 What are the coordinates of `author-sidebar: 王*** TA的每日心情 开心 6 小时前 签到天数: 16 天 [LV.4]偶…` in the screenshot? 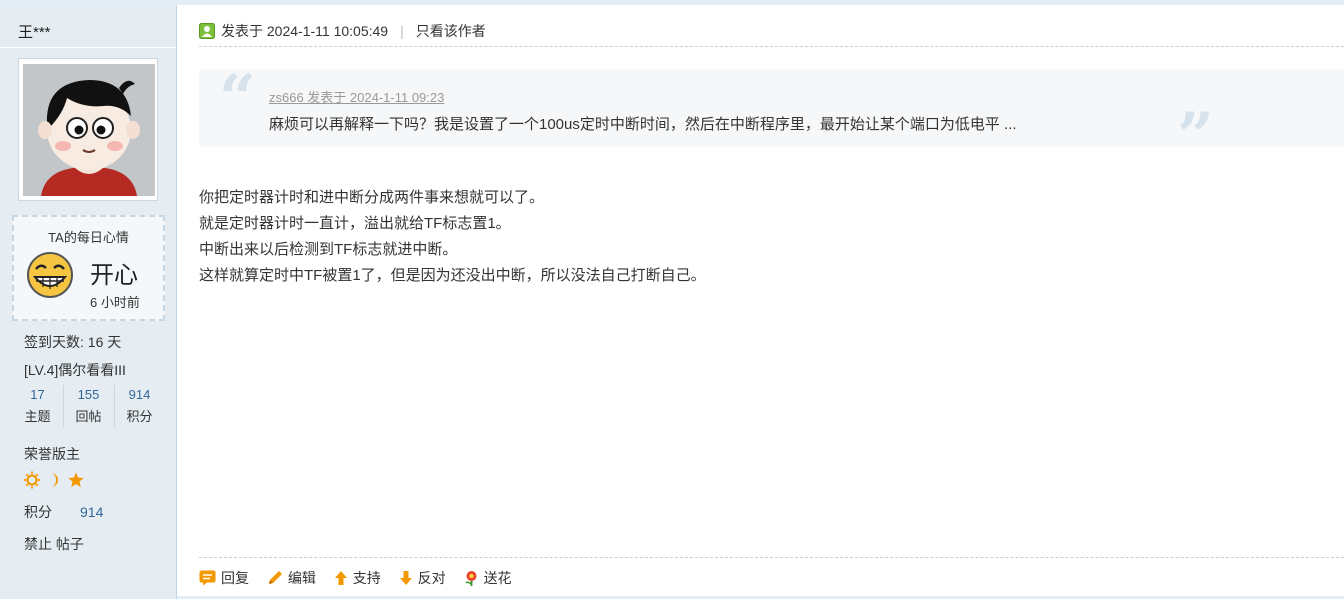 It's located at (88, 302).